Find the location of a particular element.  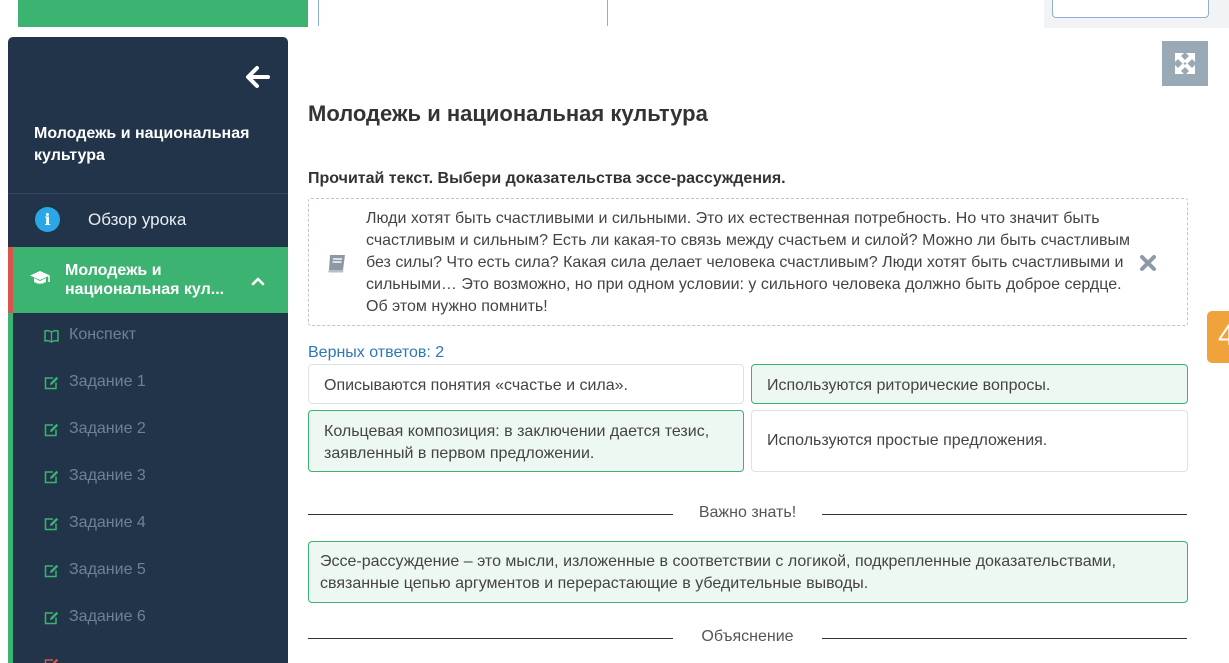

side-help-tab-label: 4 is located at coordinates (1223, 335).